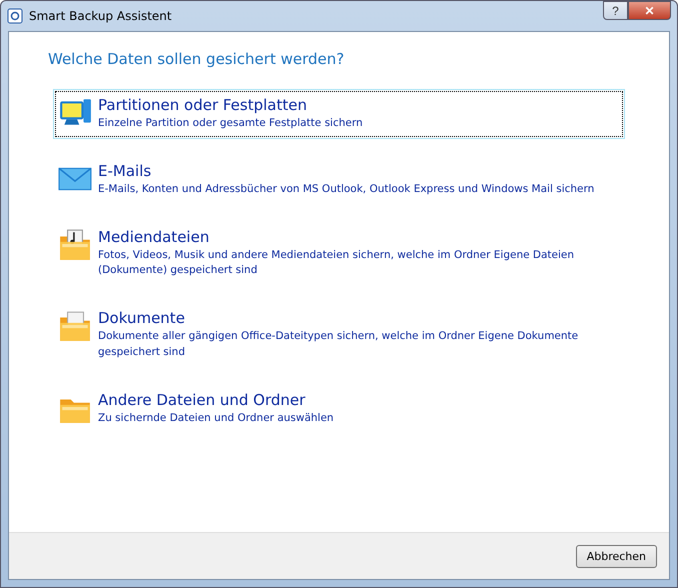 This screenshot has height=588, width=678. I want to click on option-description: Einzelne Partition oder gesamte Festplatte sichern, so click(230, 123).